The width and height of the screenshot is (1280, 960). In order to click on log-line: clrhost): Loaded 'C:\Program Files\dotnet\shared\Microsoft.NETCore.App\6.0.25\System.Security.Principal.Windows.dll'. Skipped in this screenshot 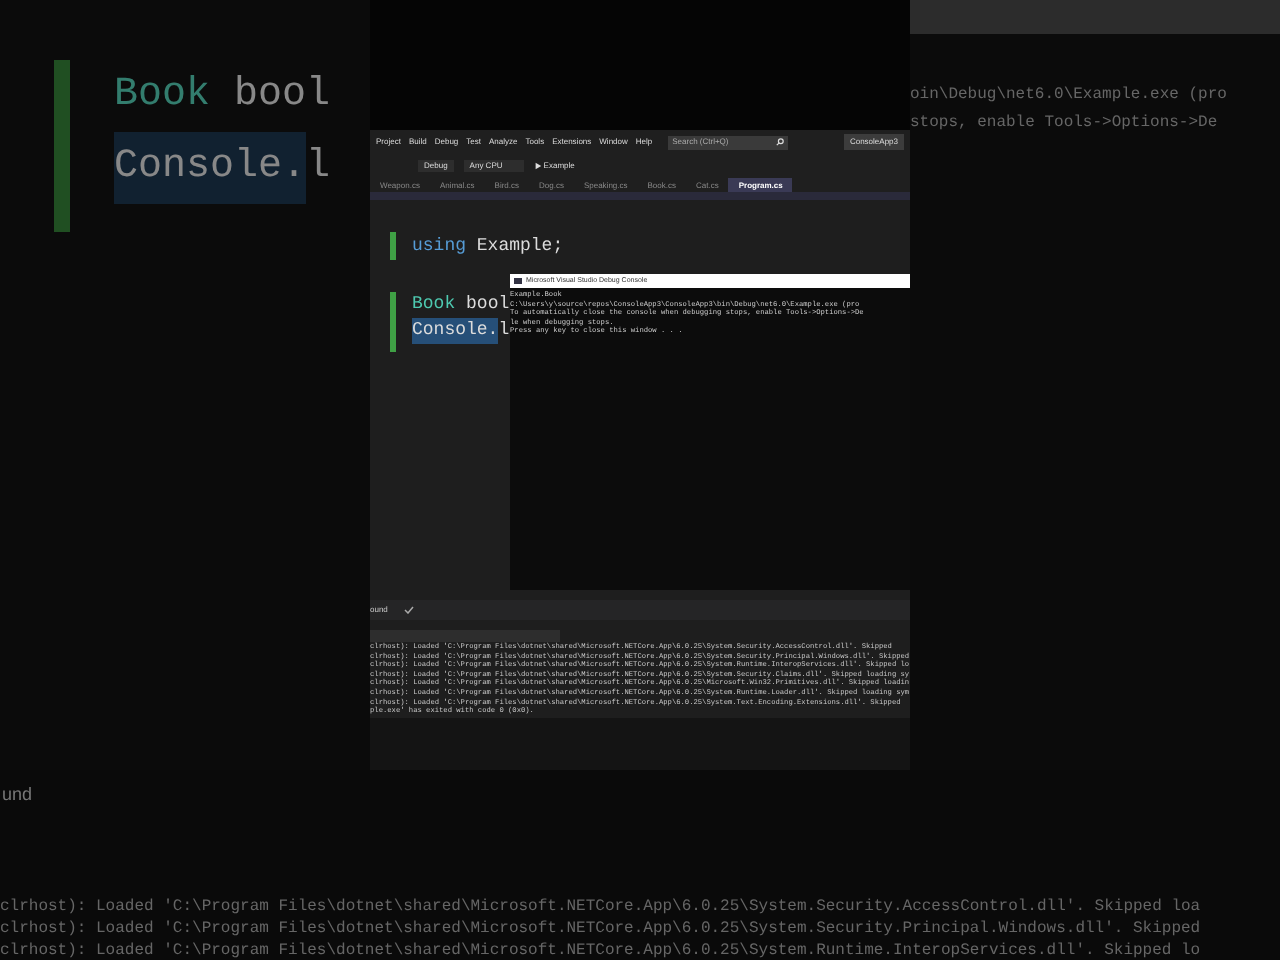, I will do `click(601, 928)`.